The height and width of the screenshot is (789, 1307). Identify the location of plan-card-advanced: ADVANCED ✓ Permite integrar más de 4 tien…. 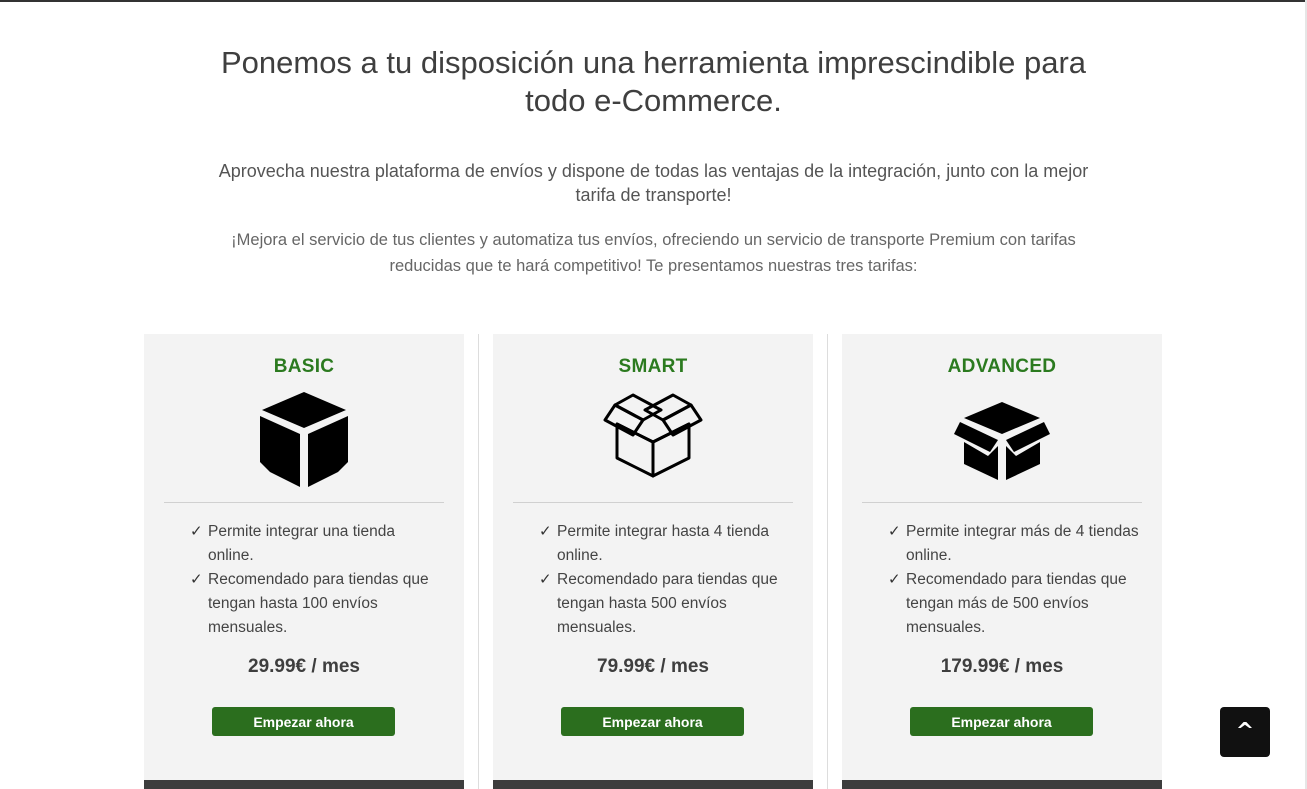
(1002, 561).